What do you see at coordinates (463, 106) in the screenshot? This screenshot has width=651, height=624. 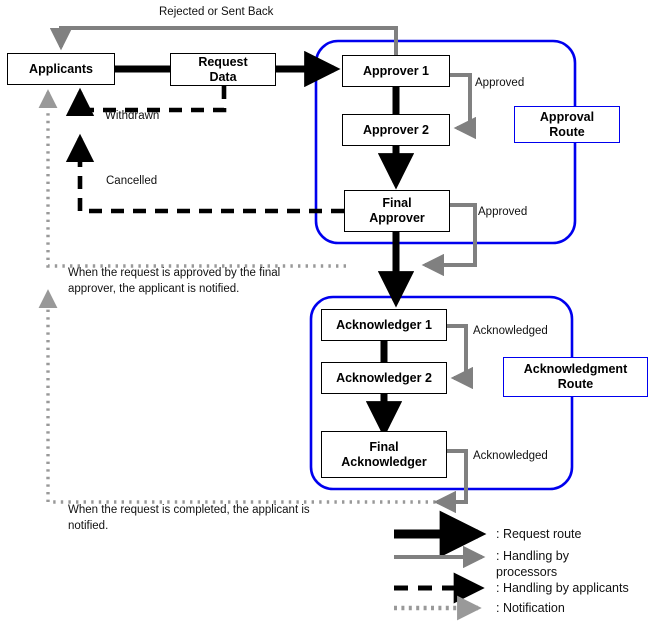 I see `processor-approved-approver1-path` at bounding box center [463, 106].